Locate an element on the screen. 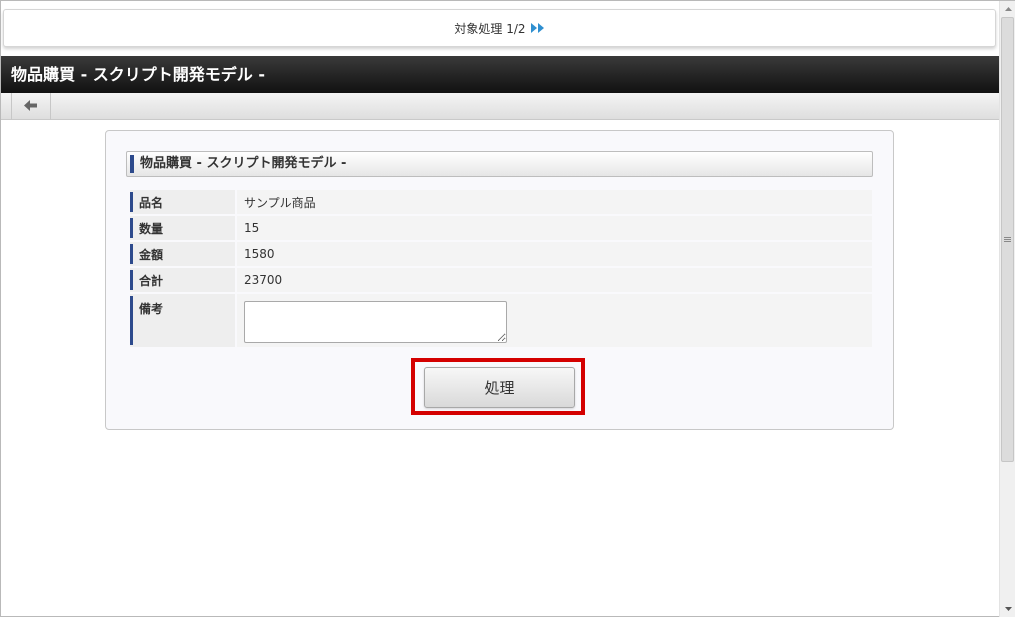  vertical-scrollbar is located at coordinates (1007, 309).